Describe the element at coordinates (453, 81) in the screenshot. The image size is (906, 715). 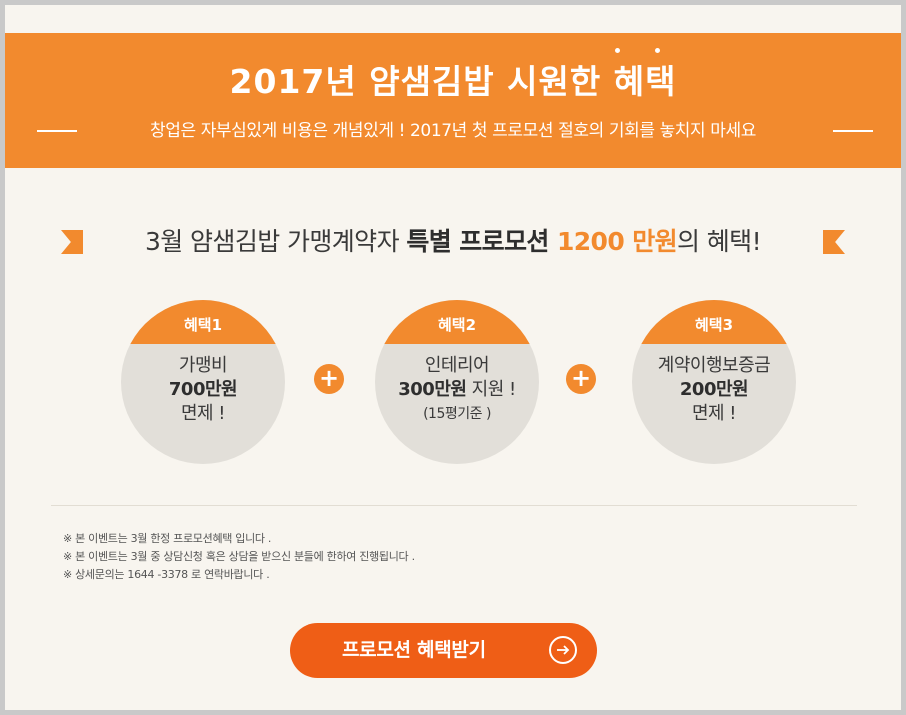
I see `page-title-text: 2017년 얌샘김밥 시원한 혜택` at that location.